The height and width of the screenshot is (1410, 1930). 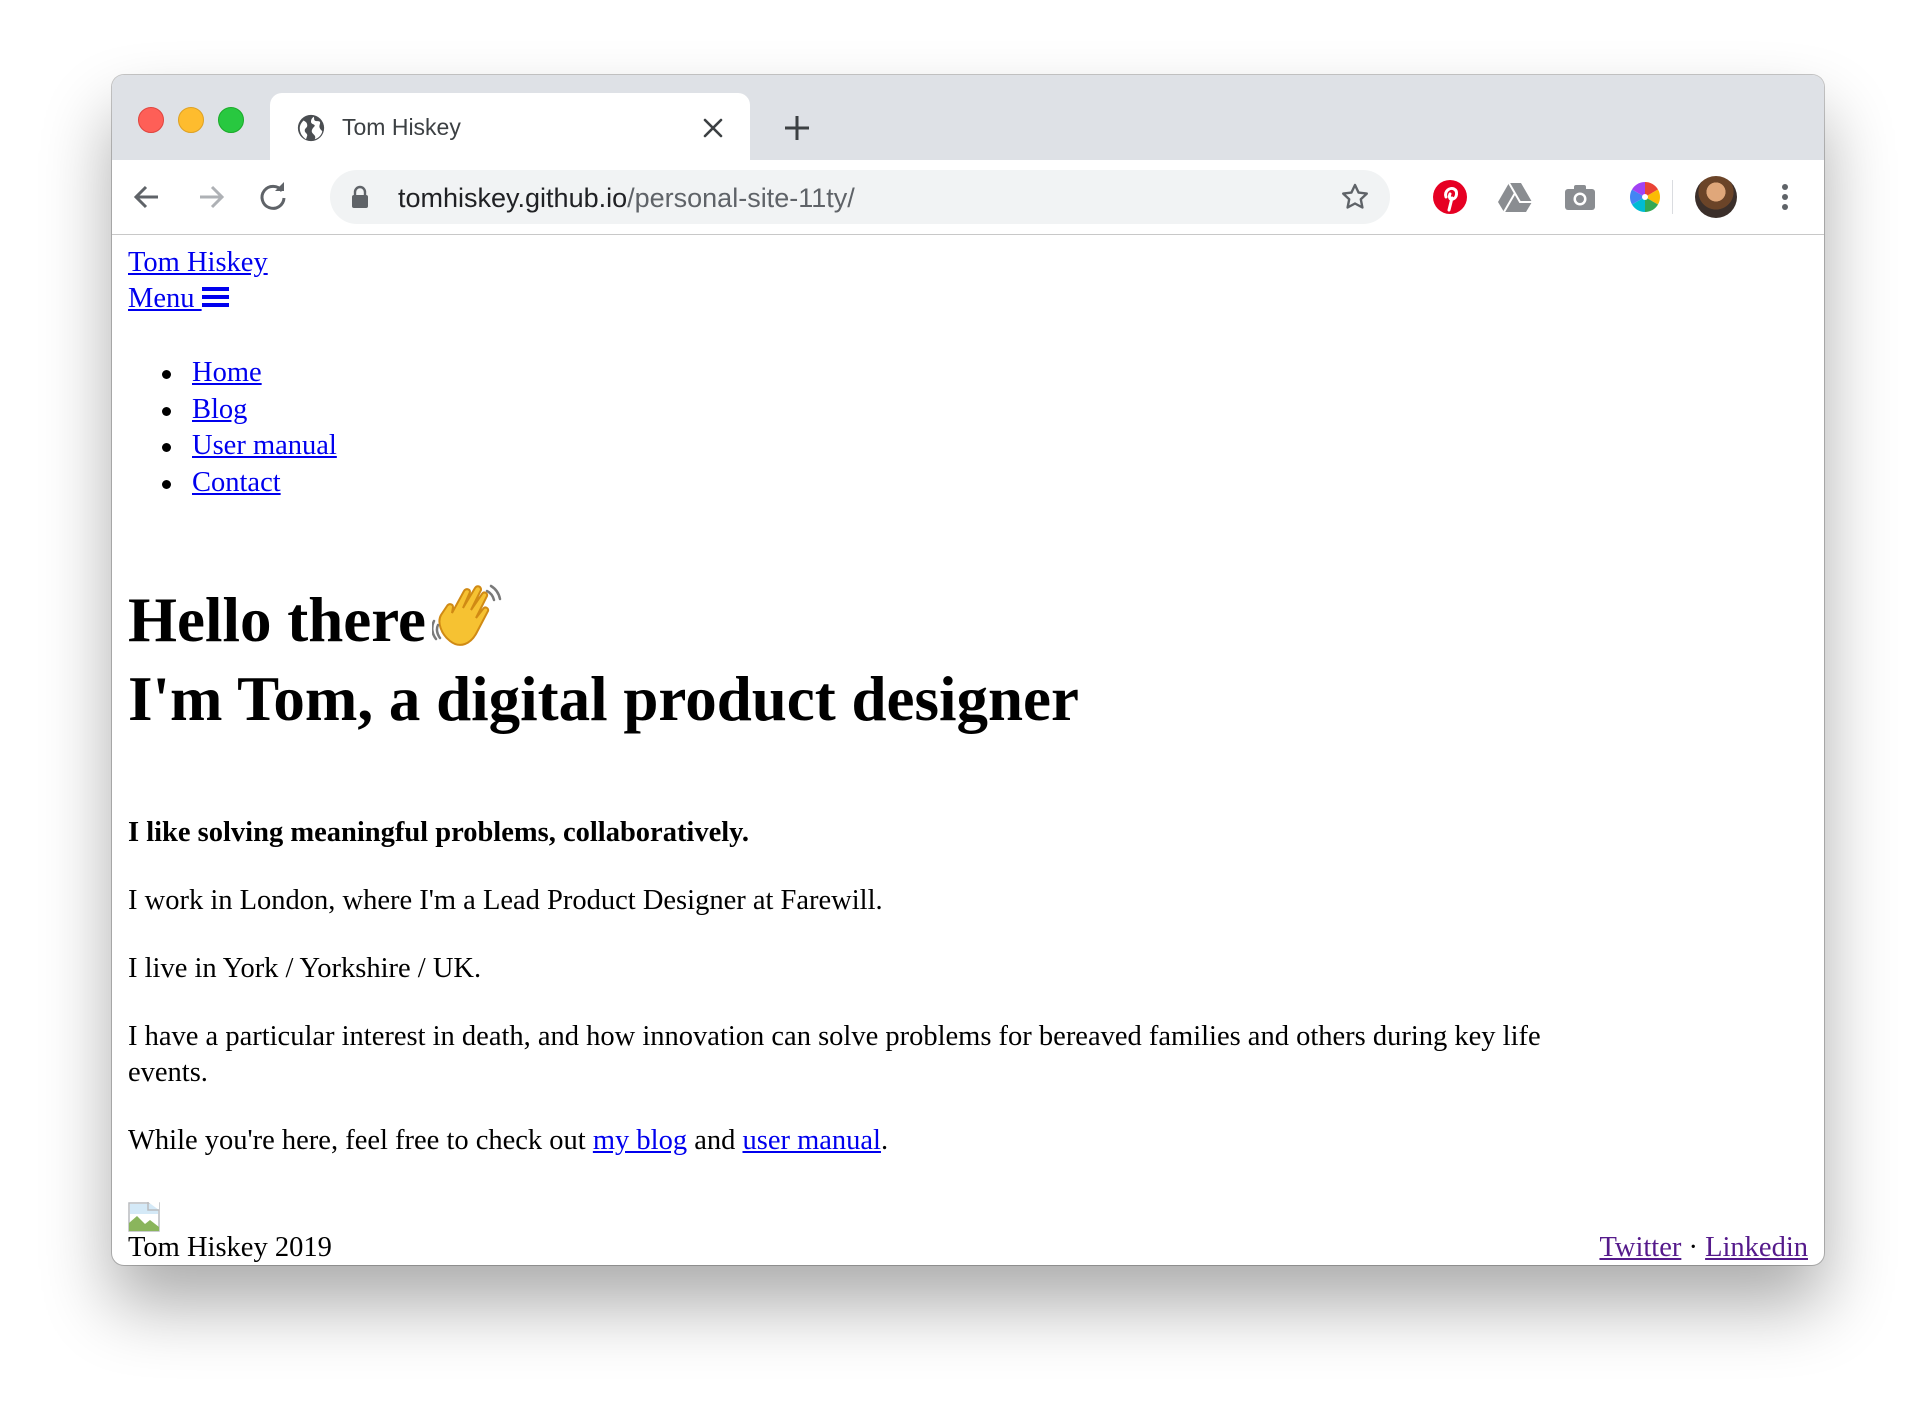 I want to click on back-arrow-icon, so click(x=147, y=197).